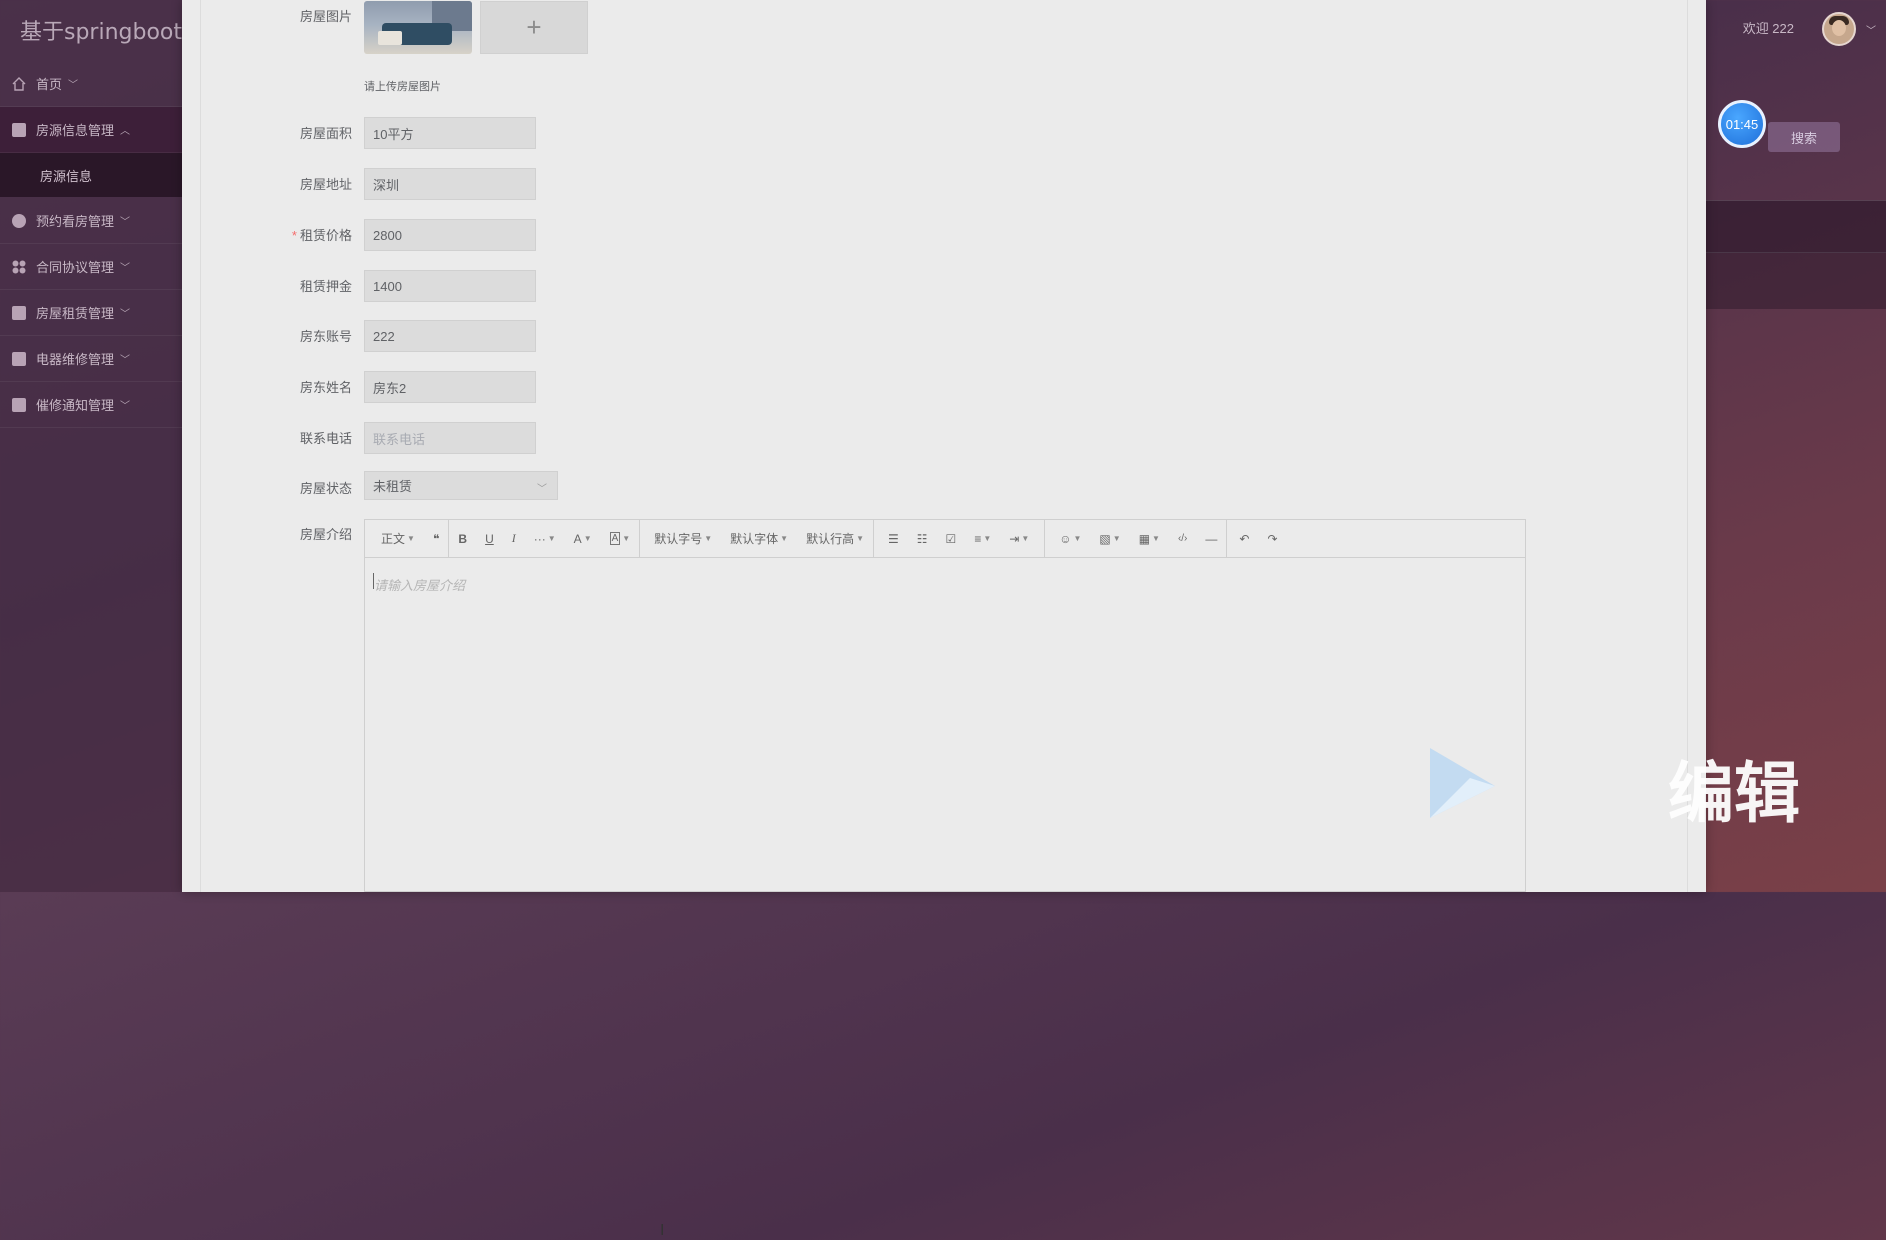 This screenshot has width=1886, height=1240. I want to click on quote-icon: ❝, so click(436, 538).